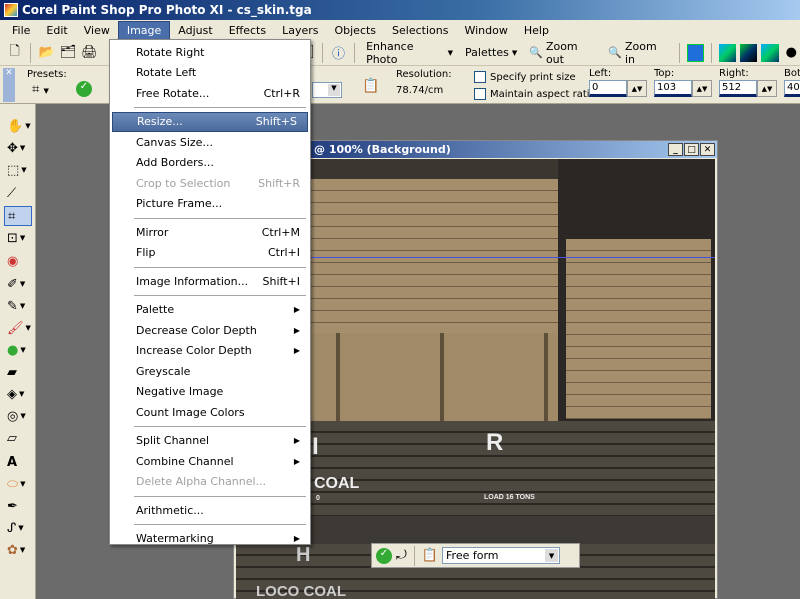 Image resolution: width=800 pixels, height=599 pixels. What do you see at coordinates (18, 484) in the screenshot?
I see `preset-shape-tool: ⬭ ▼` at bounding box center [18, 484].